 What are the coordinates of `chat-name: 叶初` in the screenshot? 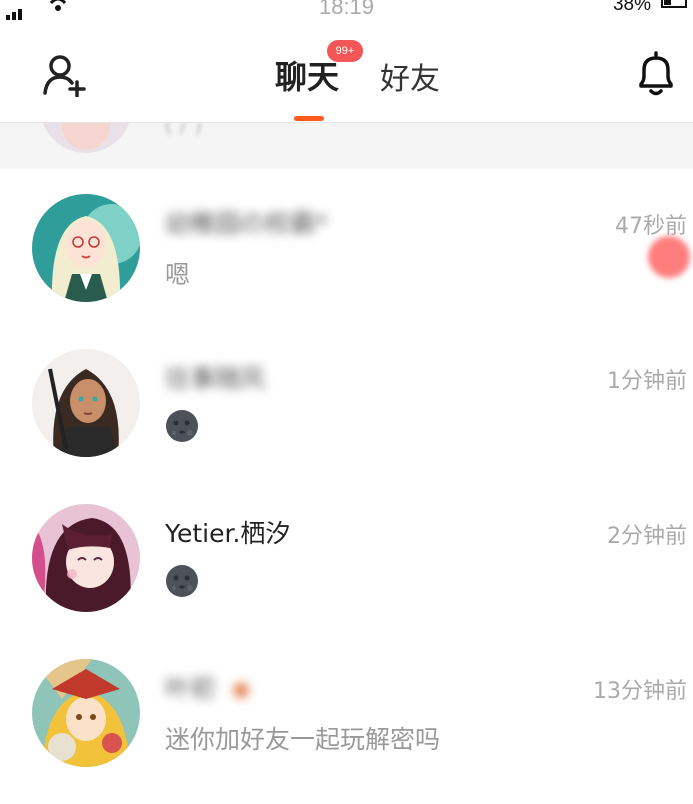 It's located at (209, 687).